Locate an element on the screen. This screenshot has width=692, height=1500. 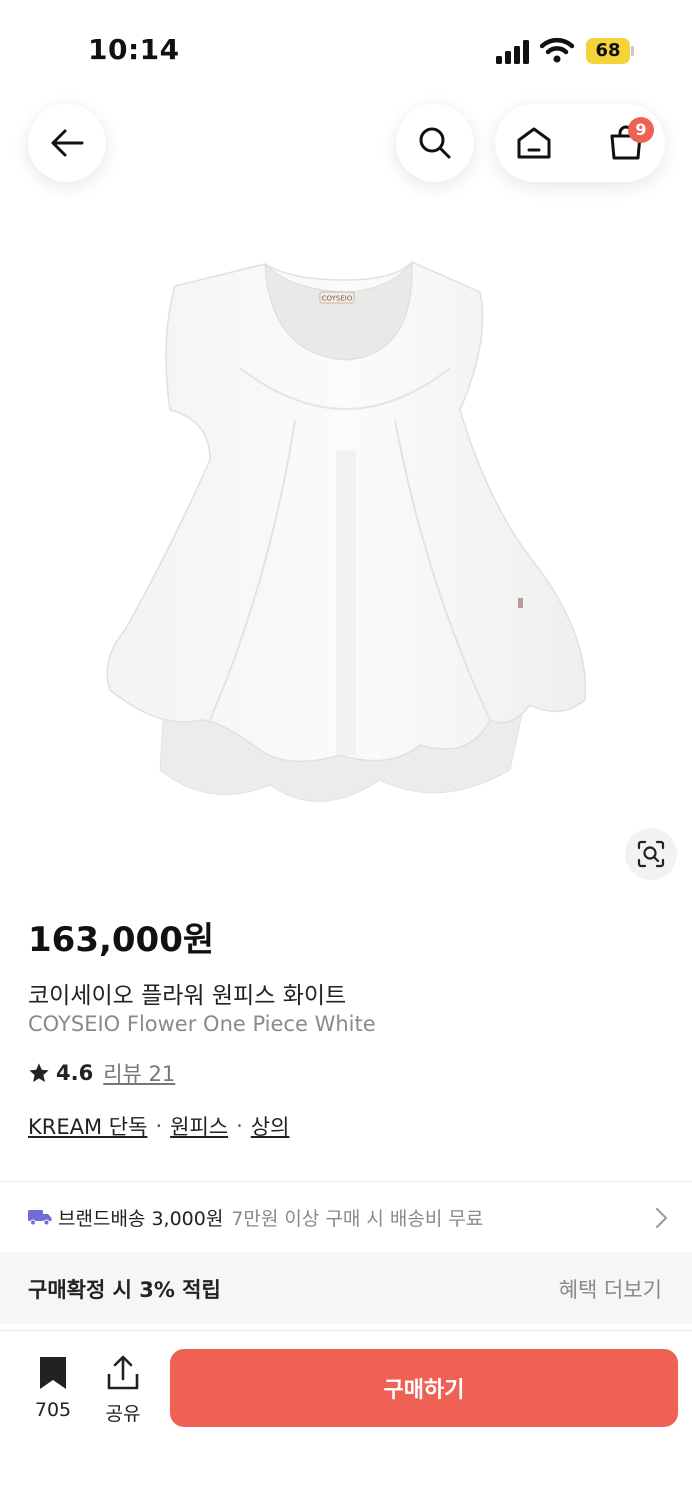
back-button is located at coordinates (67, 143).